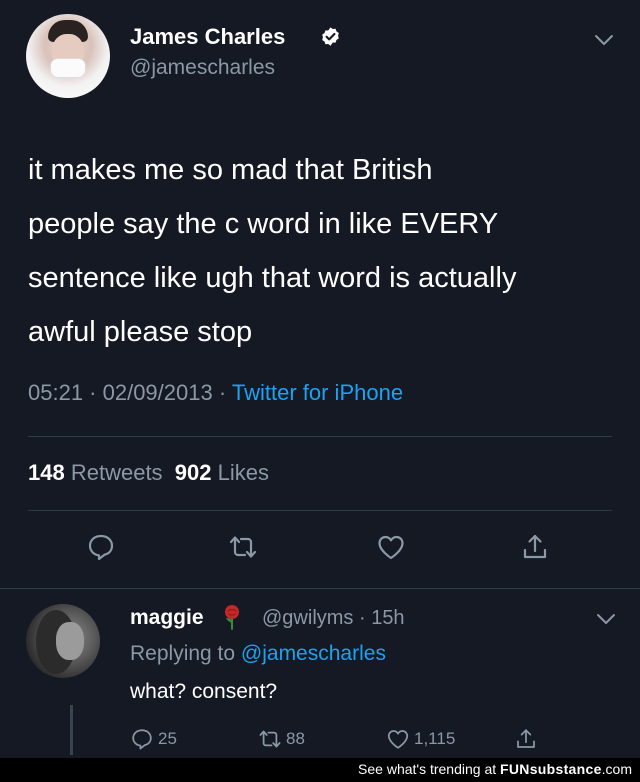 This screenshot has height=782, width=640. What do you see at coordinates (313, 653) in the screenshot?
I see `replying-to-mention: @jamescharles` at bounding box center [313, 653].